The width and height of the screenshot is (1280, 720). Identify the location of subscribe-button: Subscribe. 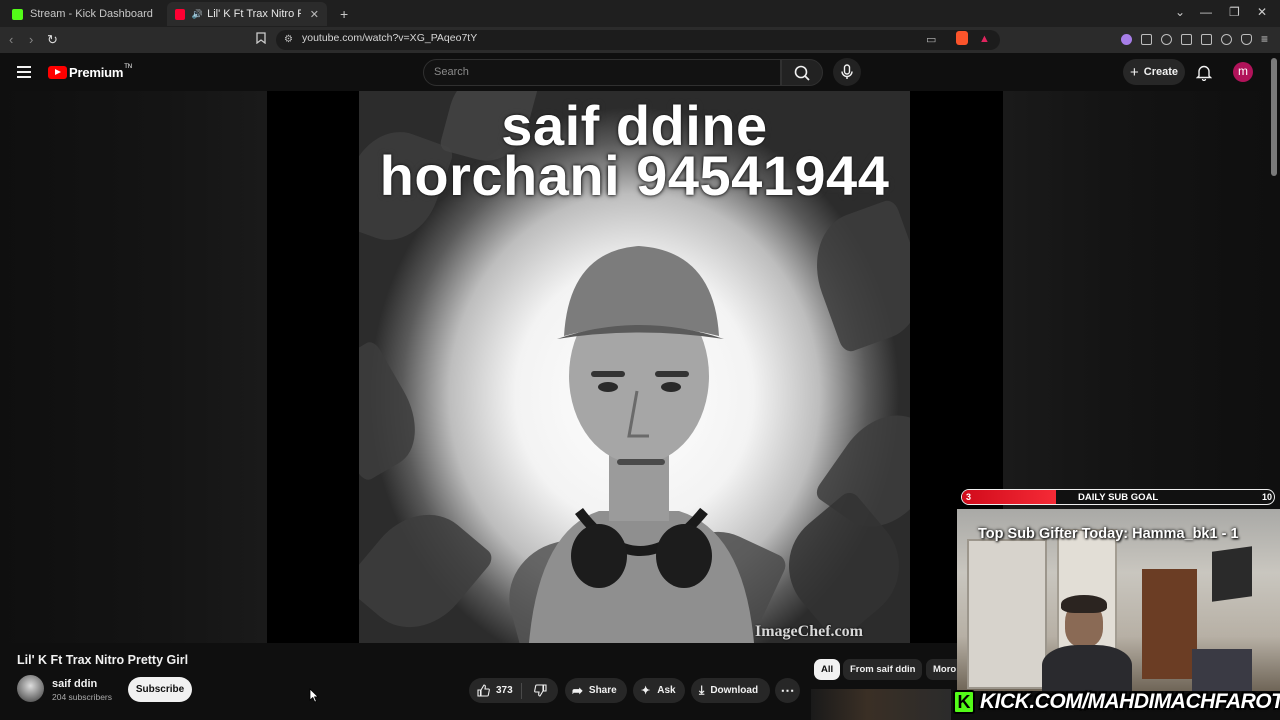
(160, 689).